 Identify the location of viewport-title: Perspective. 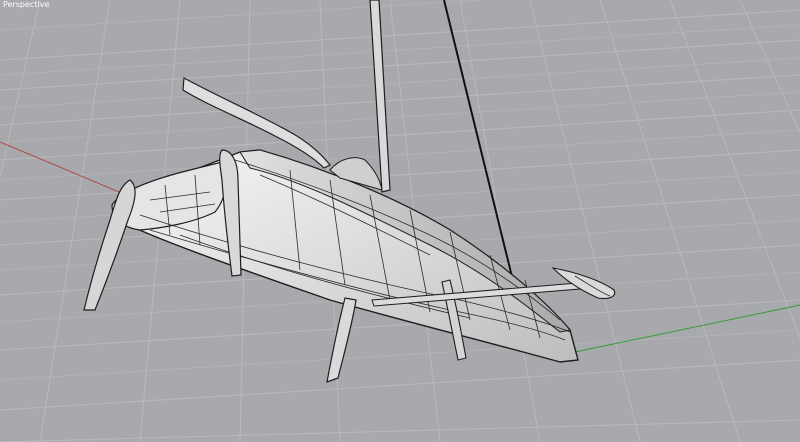
(26, 4).